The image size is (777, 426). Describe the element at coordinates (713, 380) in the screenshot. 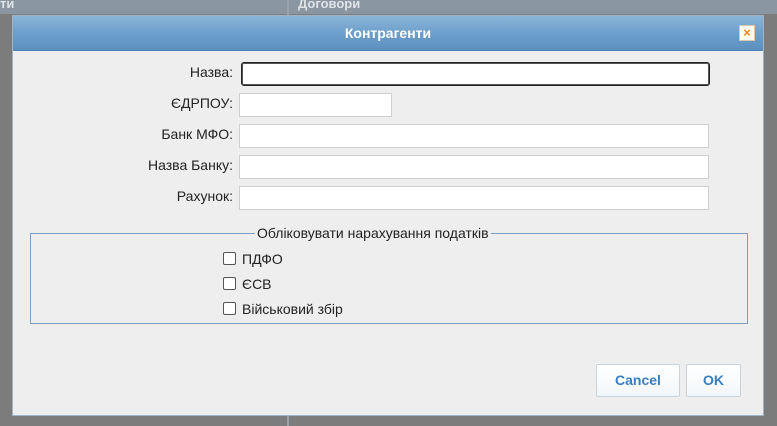

I see `ok-button: OK` at that location.